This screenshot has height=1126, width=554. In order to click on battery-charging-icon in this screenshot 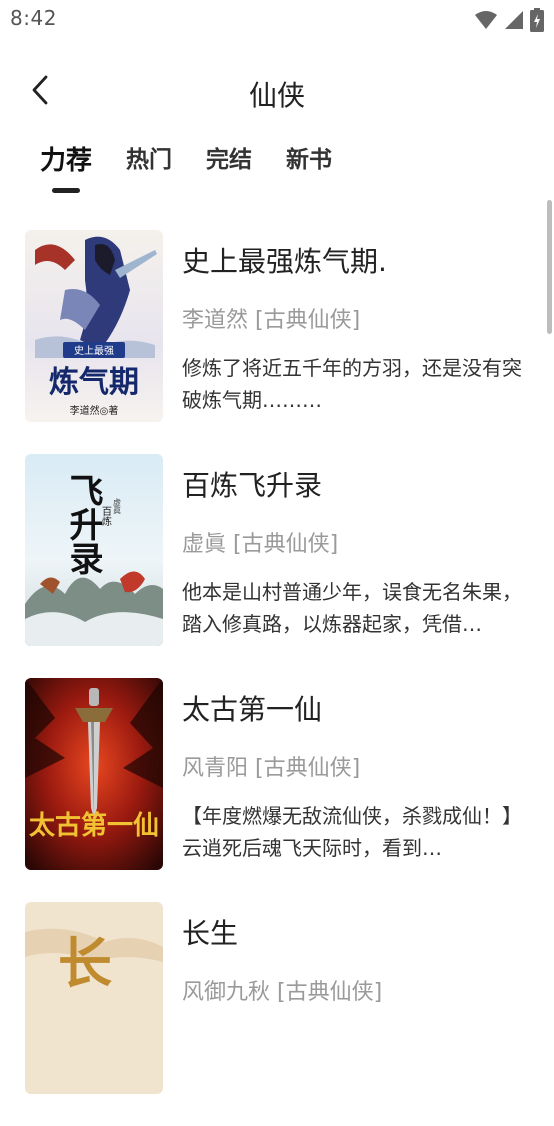, I will do `click(537, 20)`.